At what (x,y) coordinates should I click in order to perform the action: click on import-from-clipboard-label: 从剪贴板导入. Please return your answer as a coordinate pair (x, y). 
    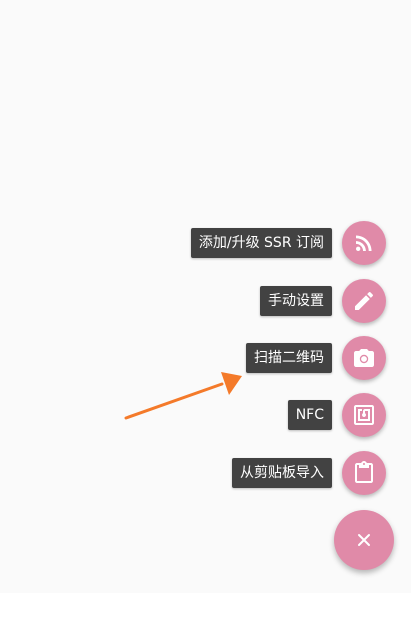
    Looking at the image, I should click on (282, 473).